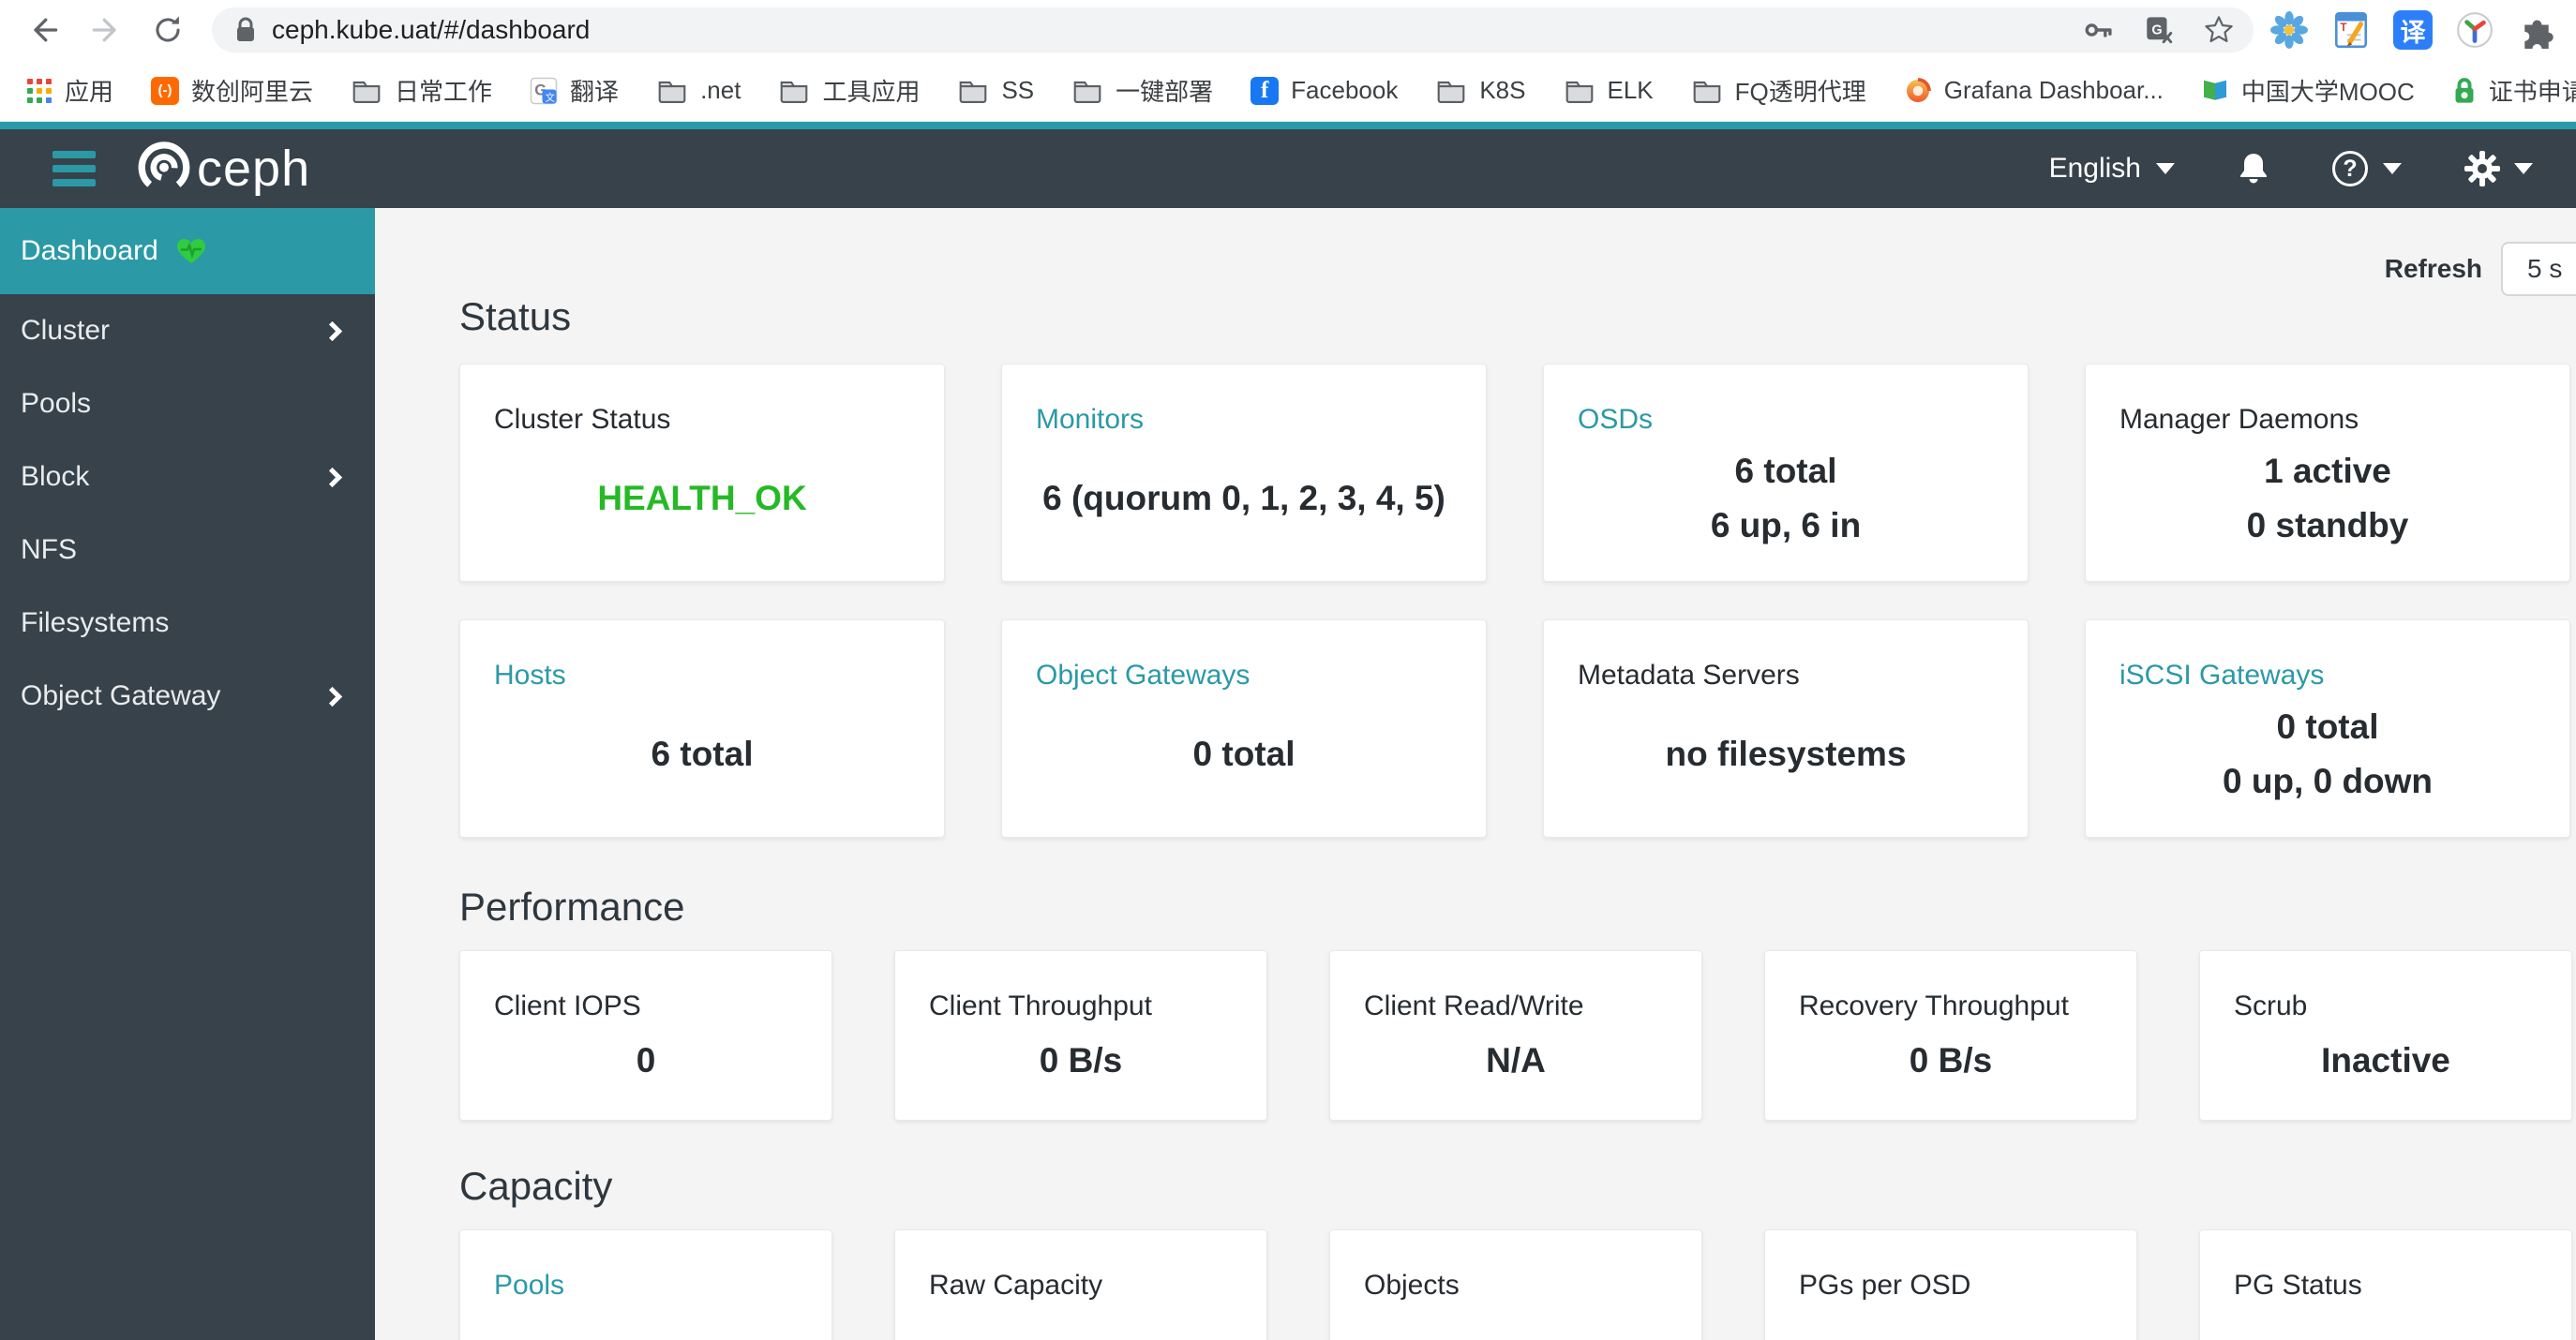 This screenshot has width=2576, height=1340. I want to click on bookmark-star-icon, so click(2219, 30).